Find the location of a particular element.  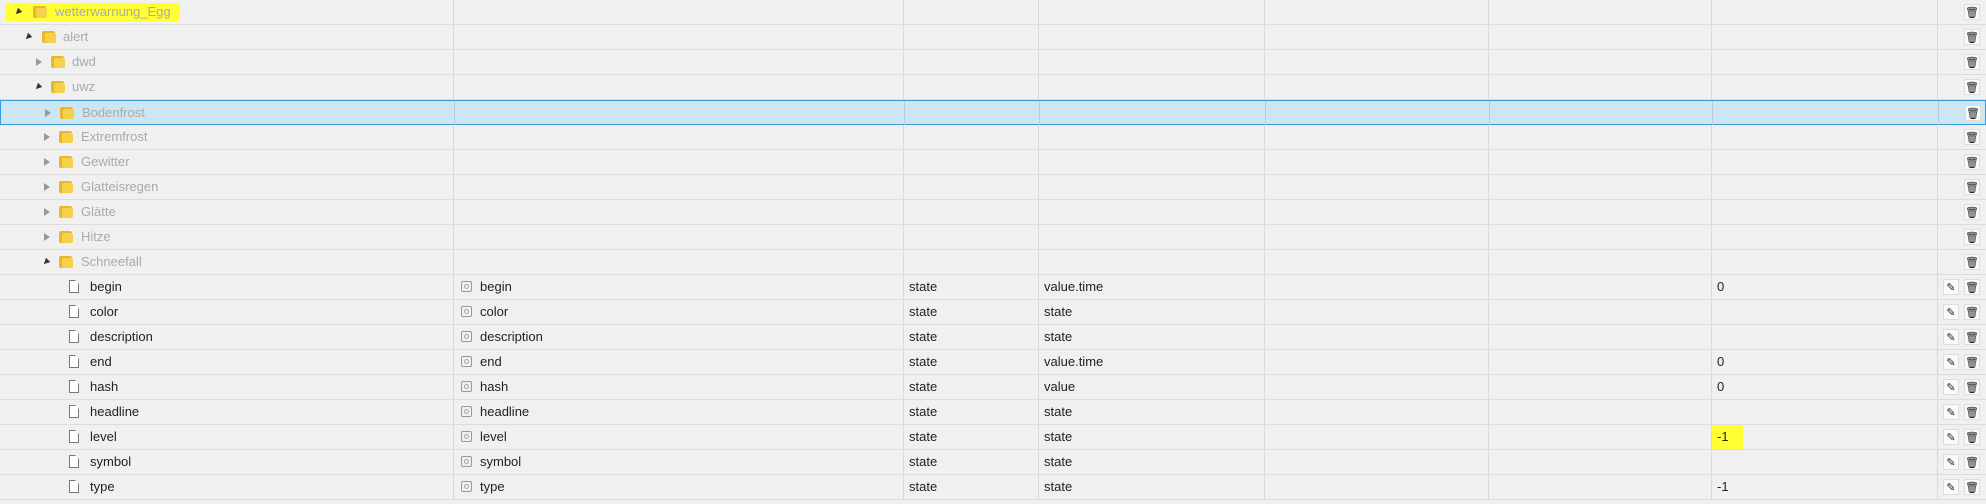

tree-row-folder: Glatteisregen 🗑 is located at coordinates (993, 187).